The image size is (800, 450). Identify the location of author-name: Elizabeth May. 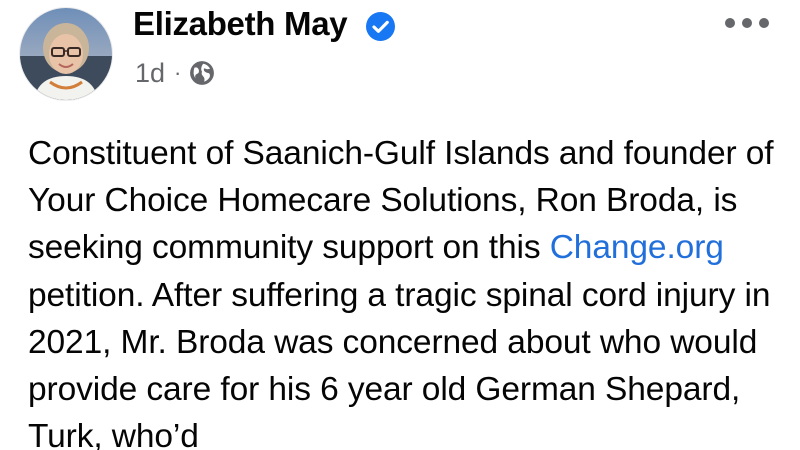
(240, 24).